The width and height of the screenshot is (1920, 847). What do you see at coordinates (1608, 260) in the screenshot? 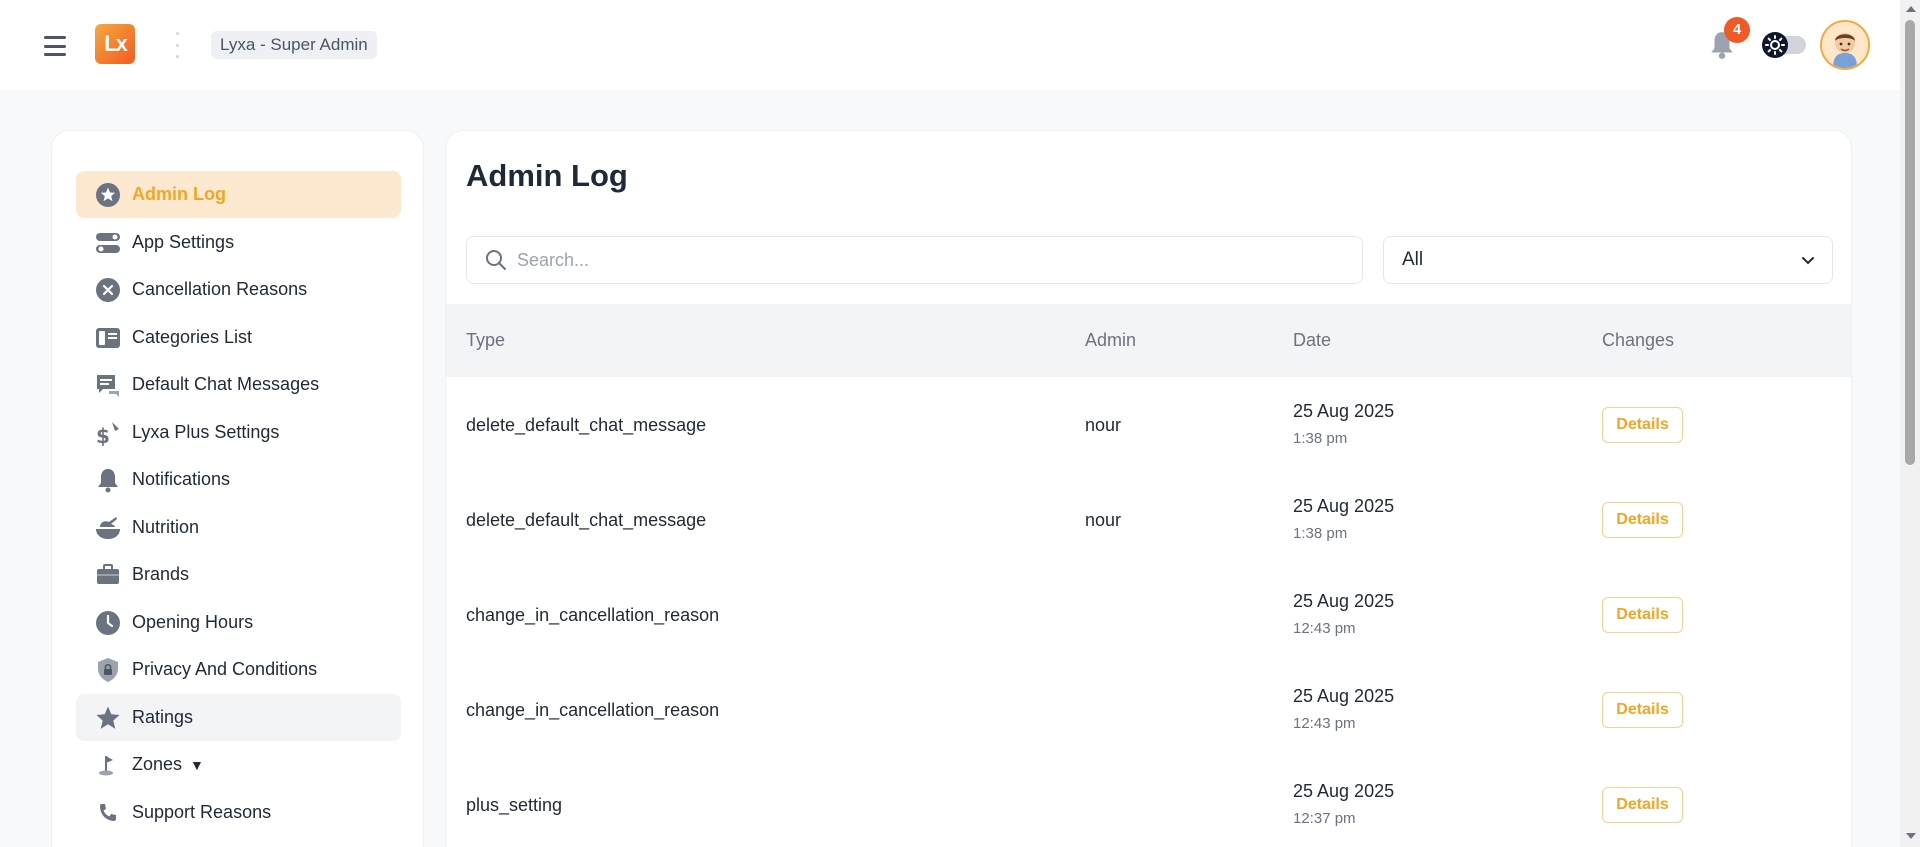
I see `type-filter-select: All` at bounding box center [1608, 260].